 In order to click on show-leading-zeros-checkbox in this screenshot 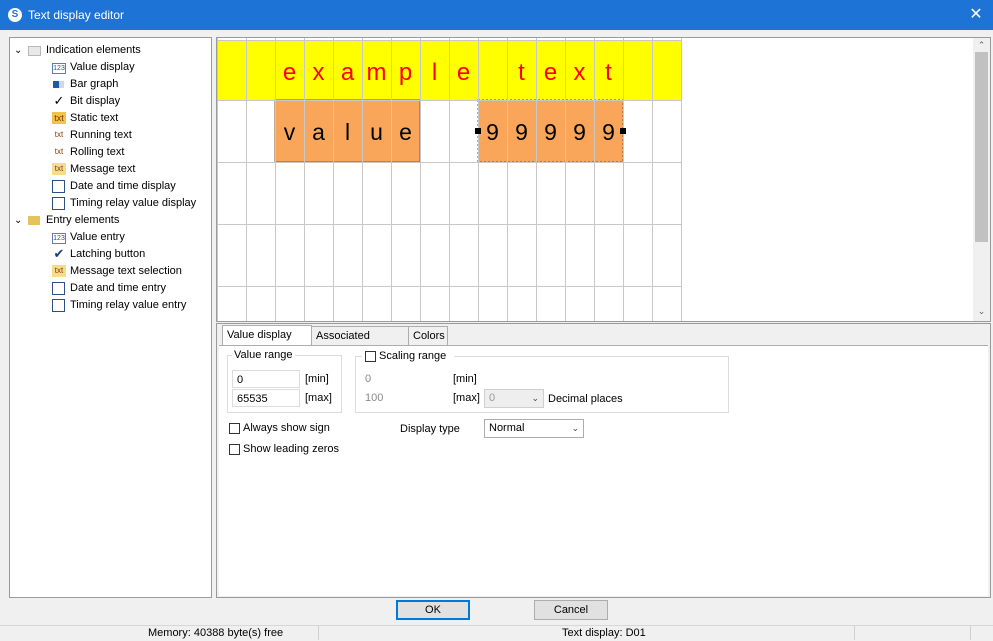, I will do `click(234, 449)`.